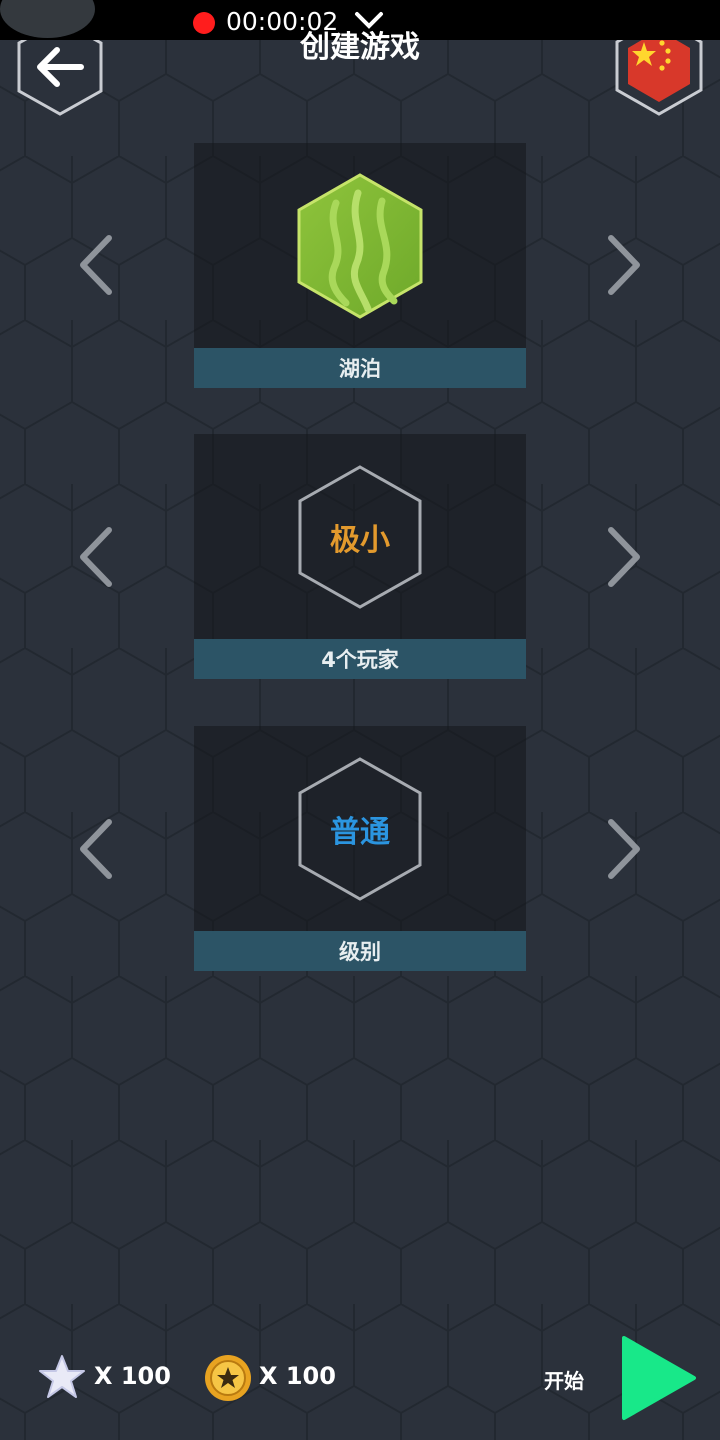 This screenshot has width=720, height=1440. Describe the element at coordinates (360, 659) in the screenshot. I see `size-label: 4个玩家` at that location.